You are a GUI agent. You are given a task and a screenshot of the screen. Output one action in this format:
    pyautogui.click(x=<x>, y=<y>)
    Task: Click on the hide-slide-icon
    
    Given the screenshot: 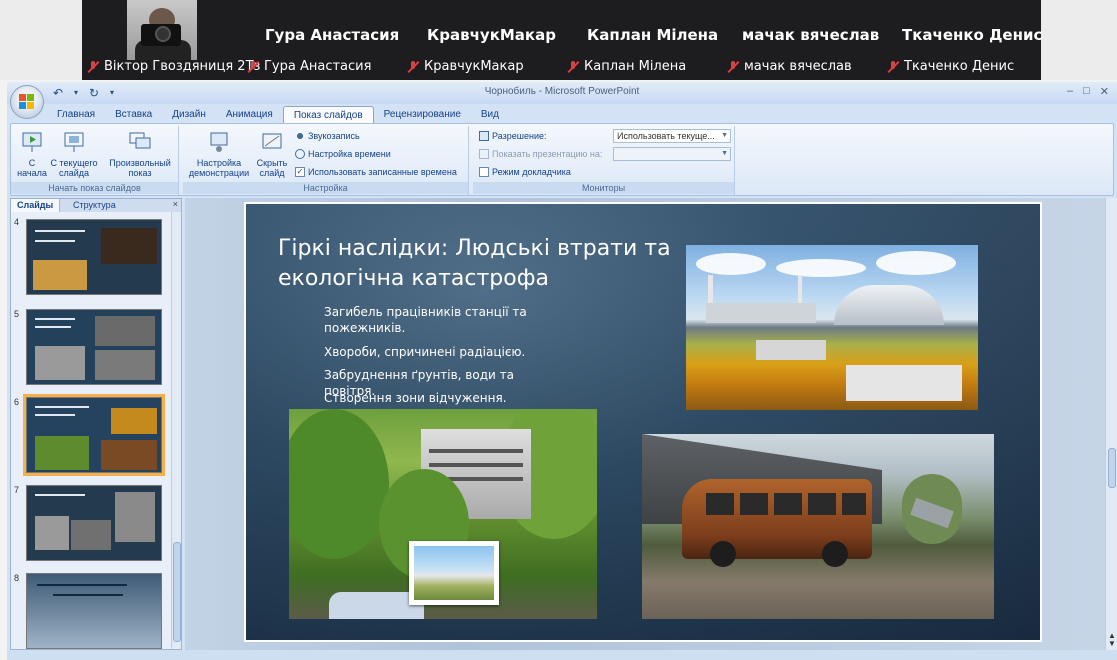 What is the action you would take?
    pyautogui.click(x=272, y=142)
    